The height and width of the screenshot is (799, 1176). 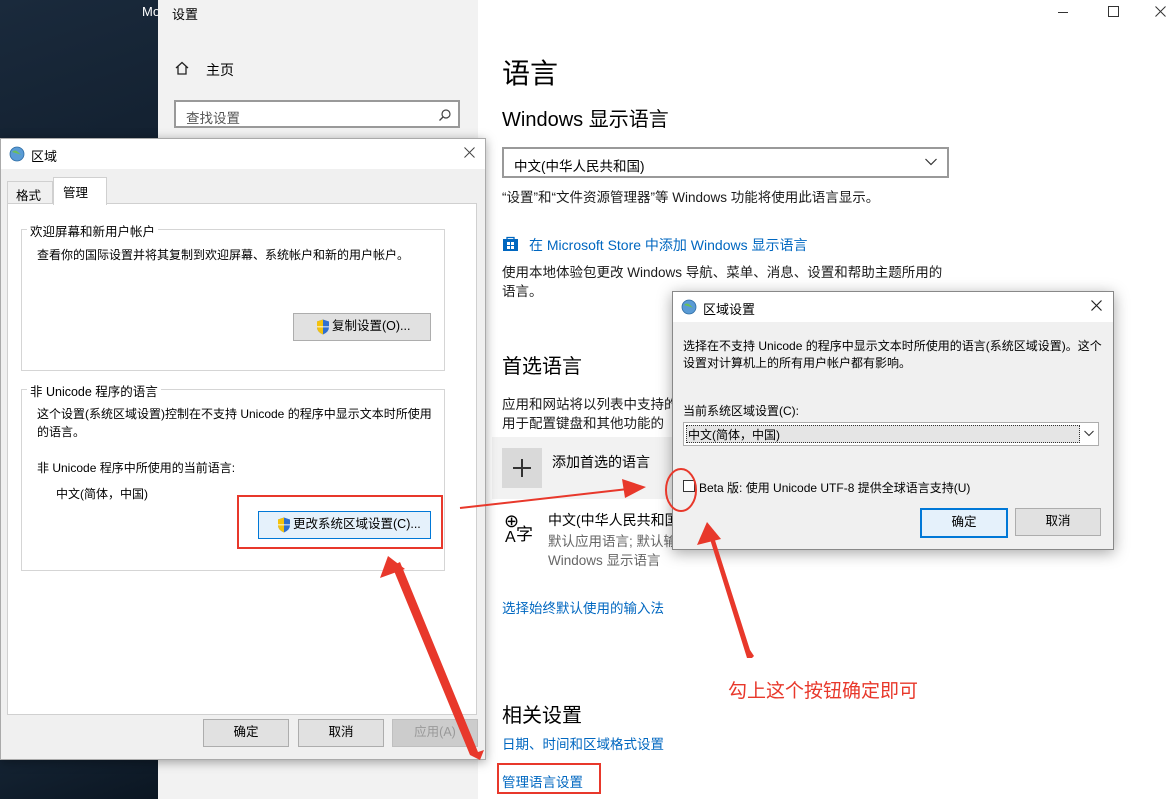 I want to click on tab-manage: 管理, so click(x=80, y=191).